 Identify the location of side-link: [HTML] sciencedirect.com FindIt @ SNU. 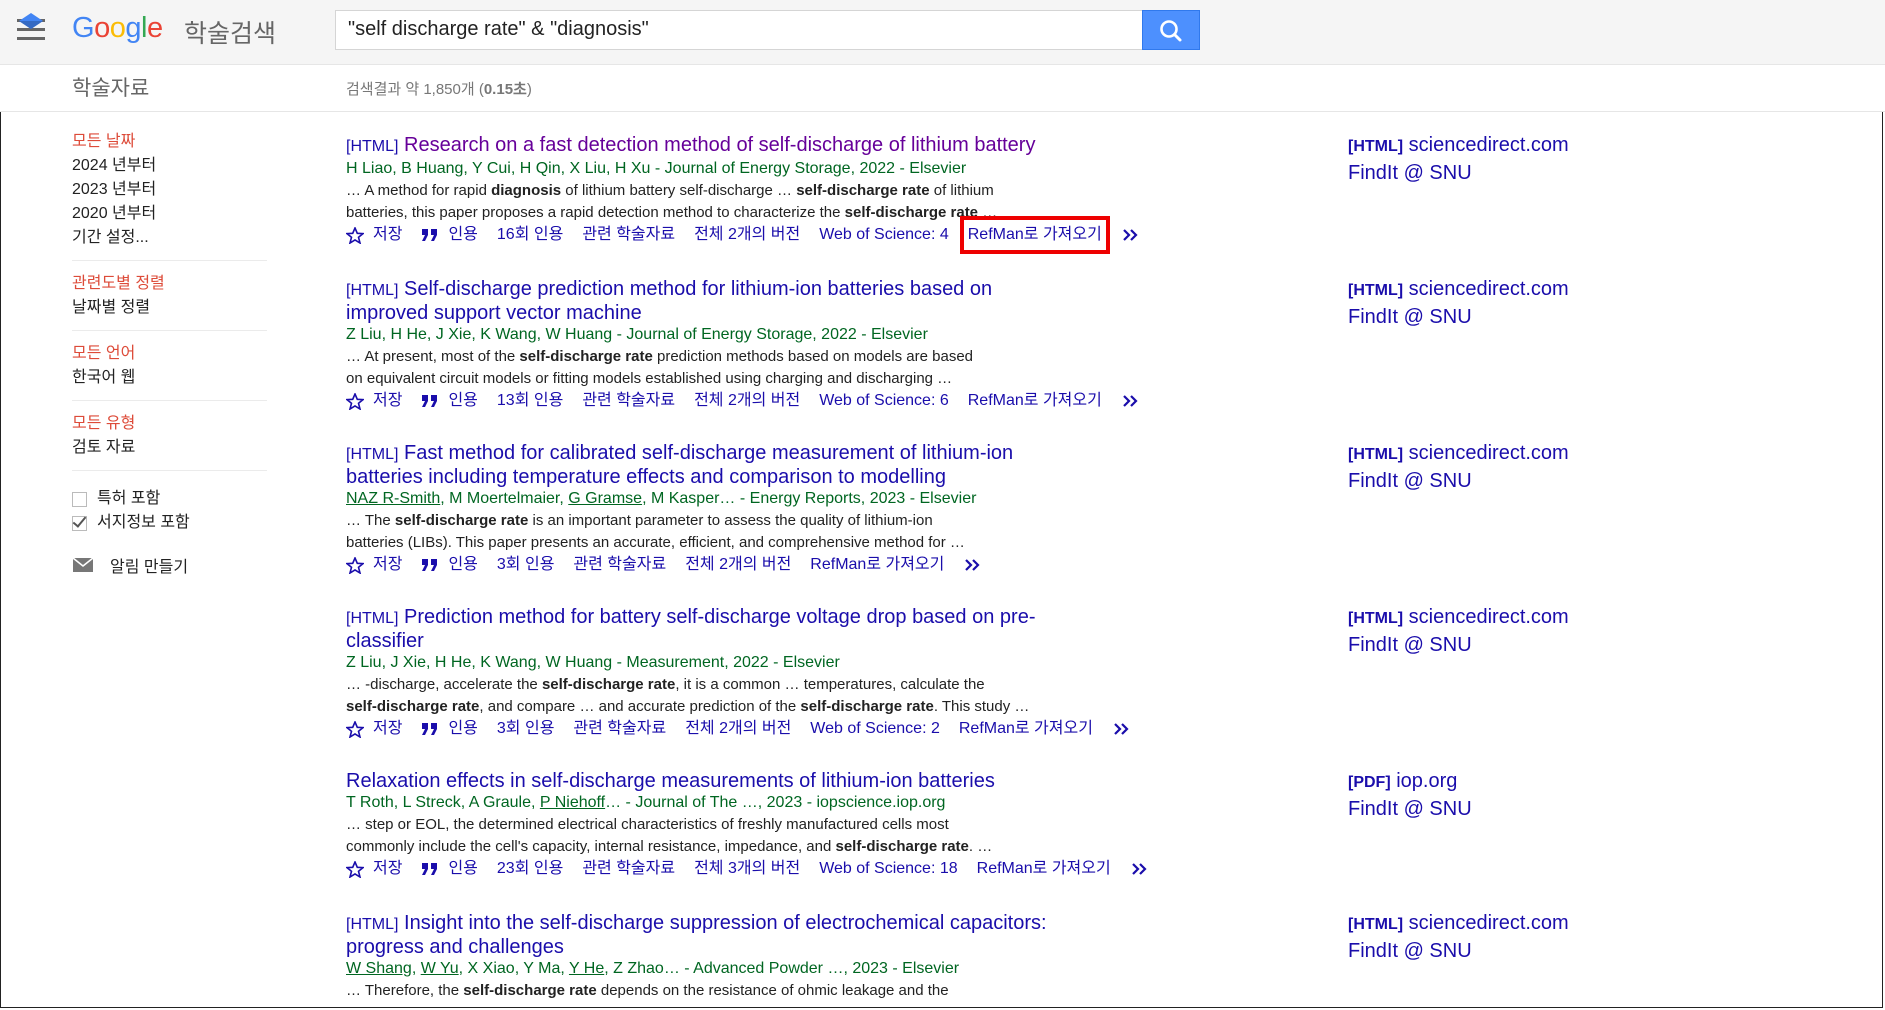
(1458, 160).